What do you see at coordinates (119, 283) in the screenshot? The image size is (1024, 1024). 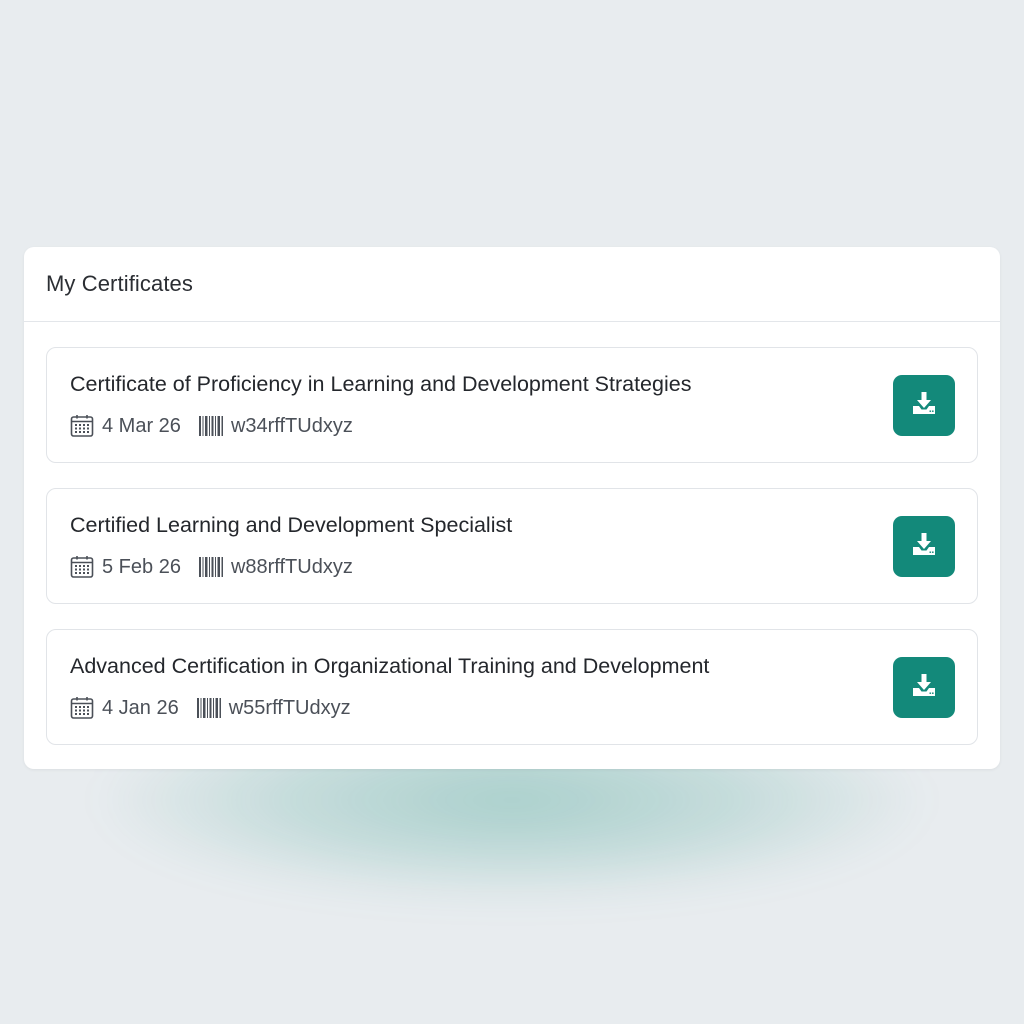 I see `panel-title: My Certificates` at bounding box center [119, 283].